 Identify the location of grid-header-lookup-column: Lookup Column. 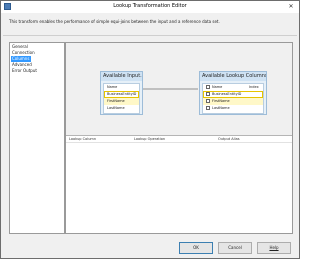
(82, 139).